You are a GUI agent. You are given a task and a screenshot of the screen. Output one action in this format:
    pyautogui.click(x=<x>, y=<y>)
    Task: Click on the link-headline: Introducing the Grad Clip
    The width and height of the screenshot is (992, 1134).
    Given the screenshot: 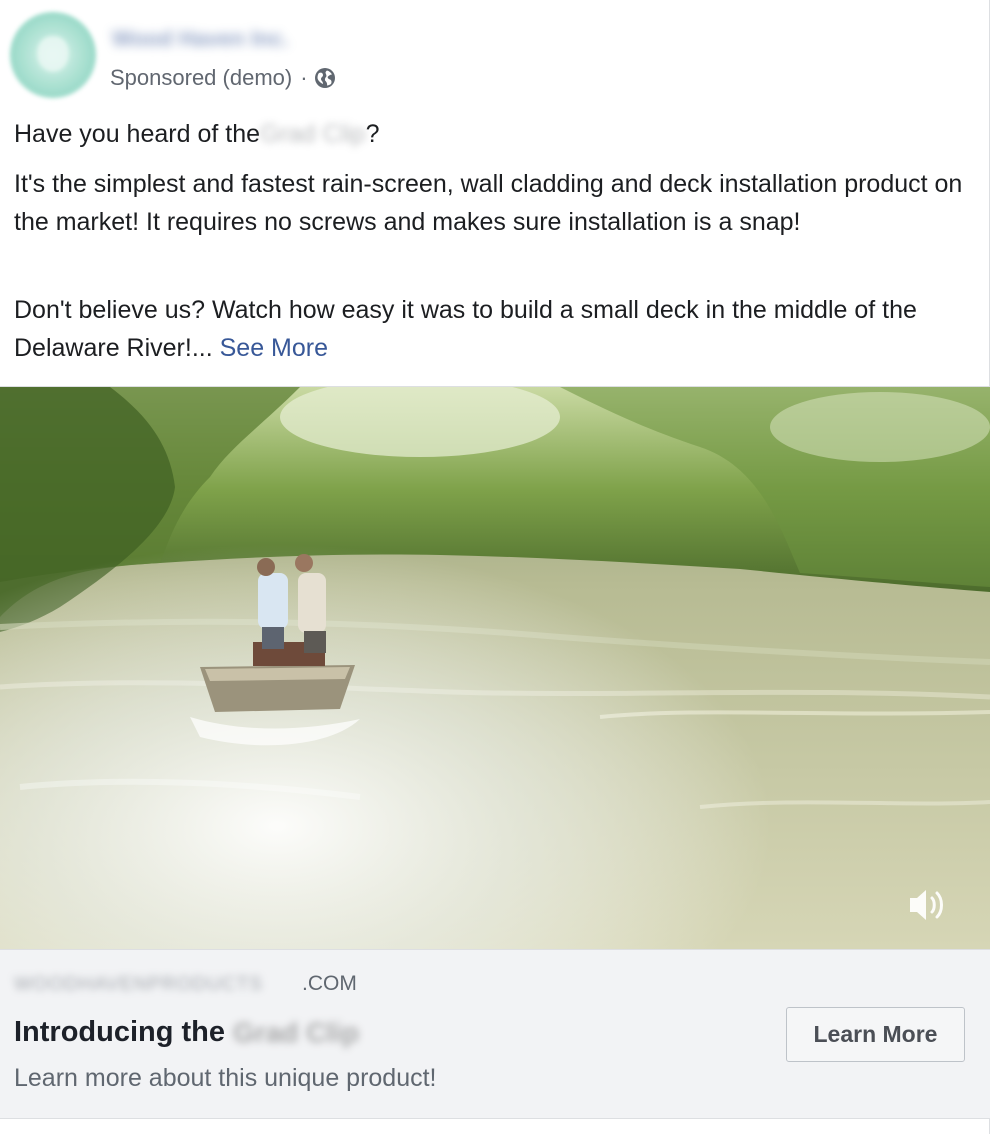 What is the action you would take?
    pyautogui.click(x=186, y=1032)
    